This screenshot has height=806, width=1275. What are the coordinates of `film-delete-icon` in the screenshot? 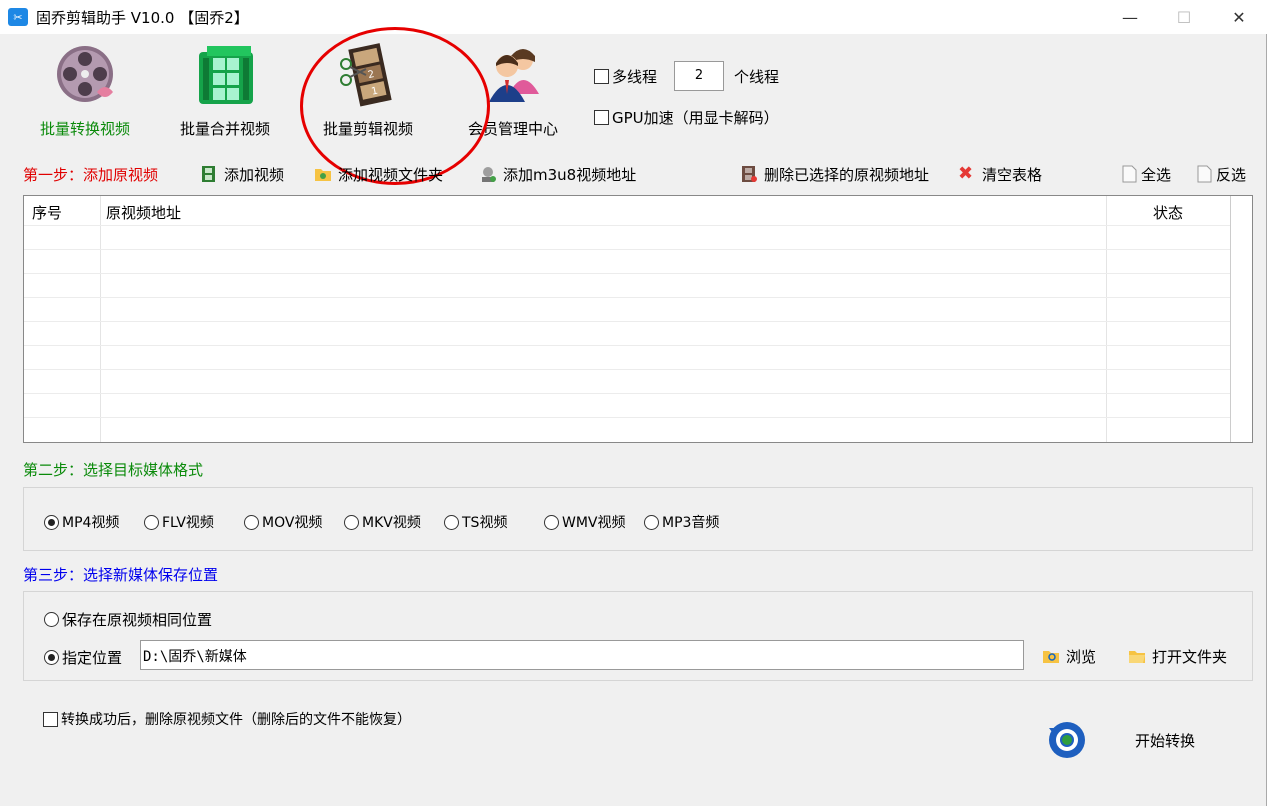 It's located at (749, 174).